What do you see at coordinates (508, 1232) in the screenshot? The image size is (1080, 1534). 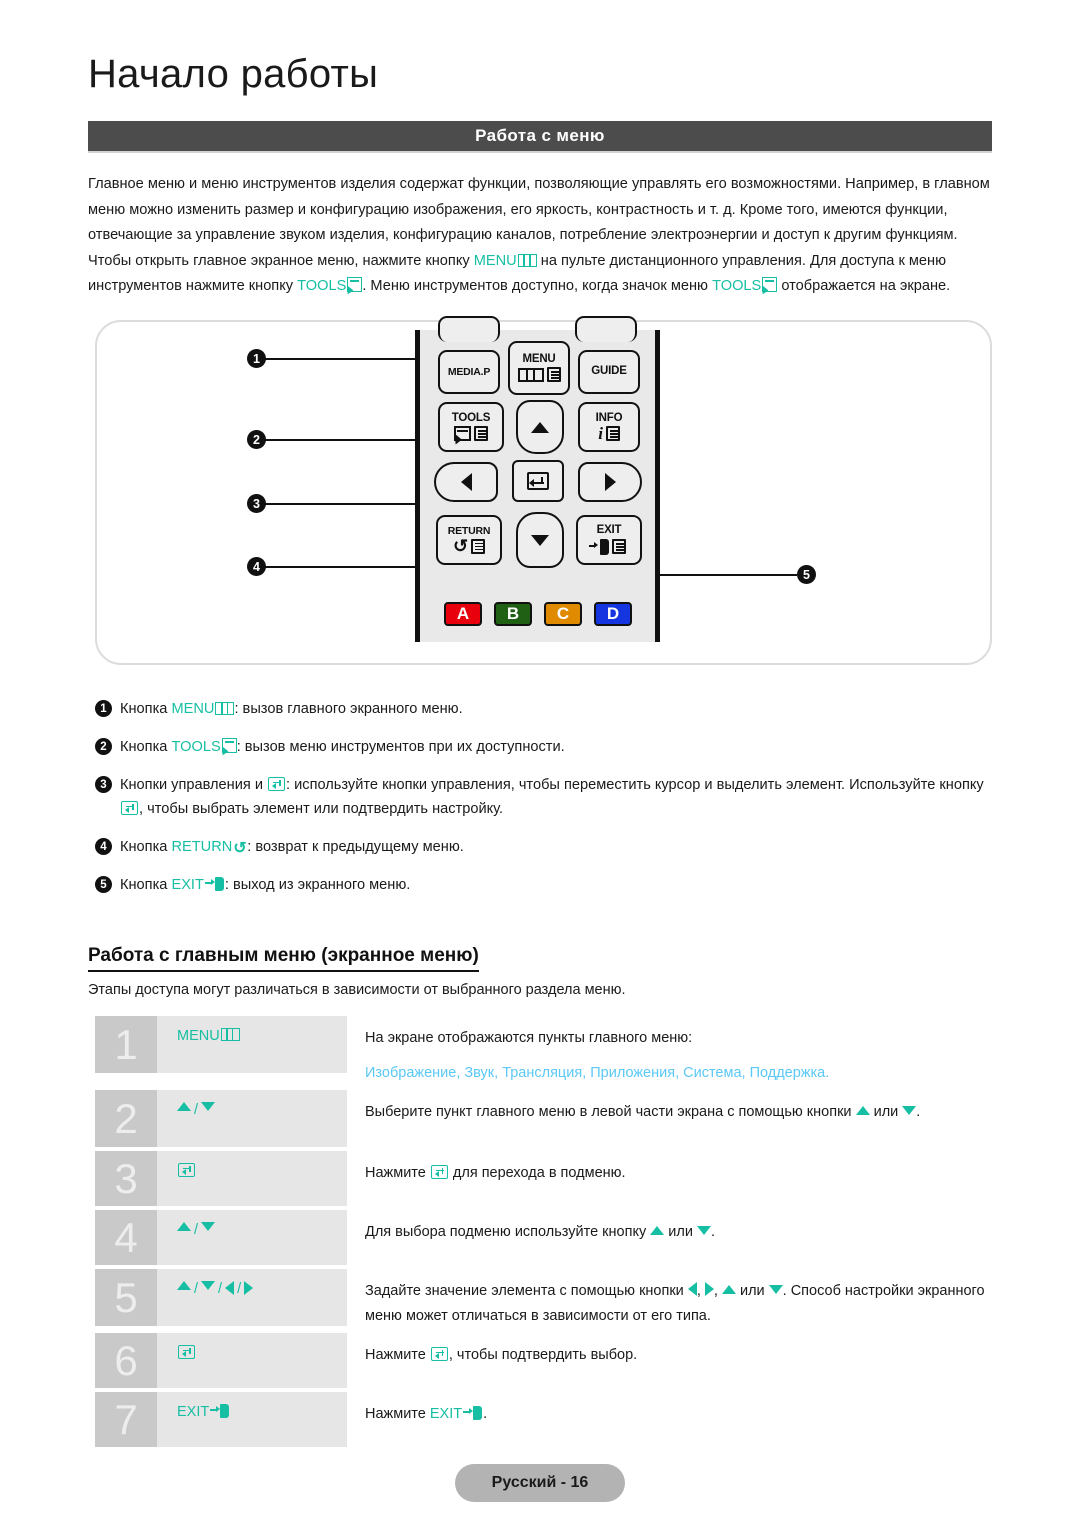 I see `step-desc-4-pre: Для выбора подменю используйте кнопку` at bounding box center [508, 1232].